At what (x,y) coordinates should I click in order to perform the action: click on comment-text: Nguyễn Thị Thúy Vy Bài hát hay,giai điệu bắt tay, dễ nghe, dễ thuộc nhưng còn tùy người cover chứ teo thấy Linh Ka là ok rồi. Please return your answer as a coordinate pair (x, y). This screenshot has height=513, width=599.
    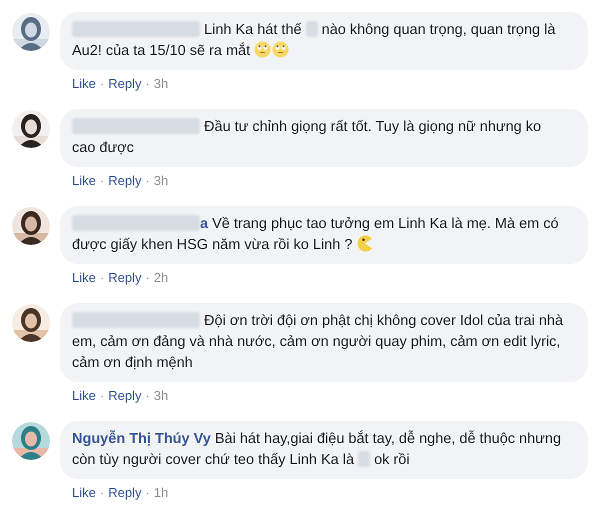
    Looking at the image, I should click on (317, 449).